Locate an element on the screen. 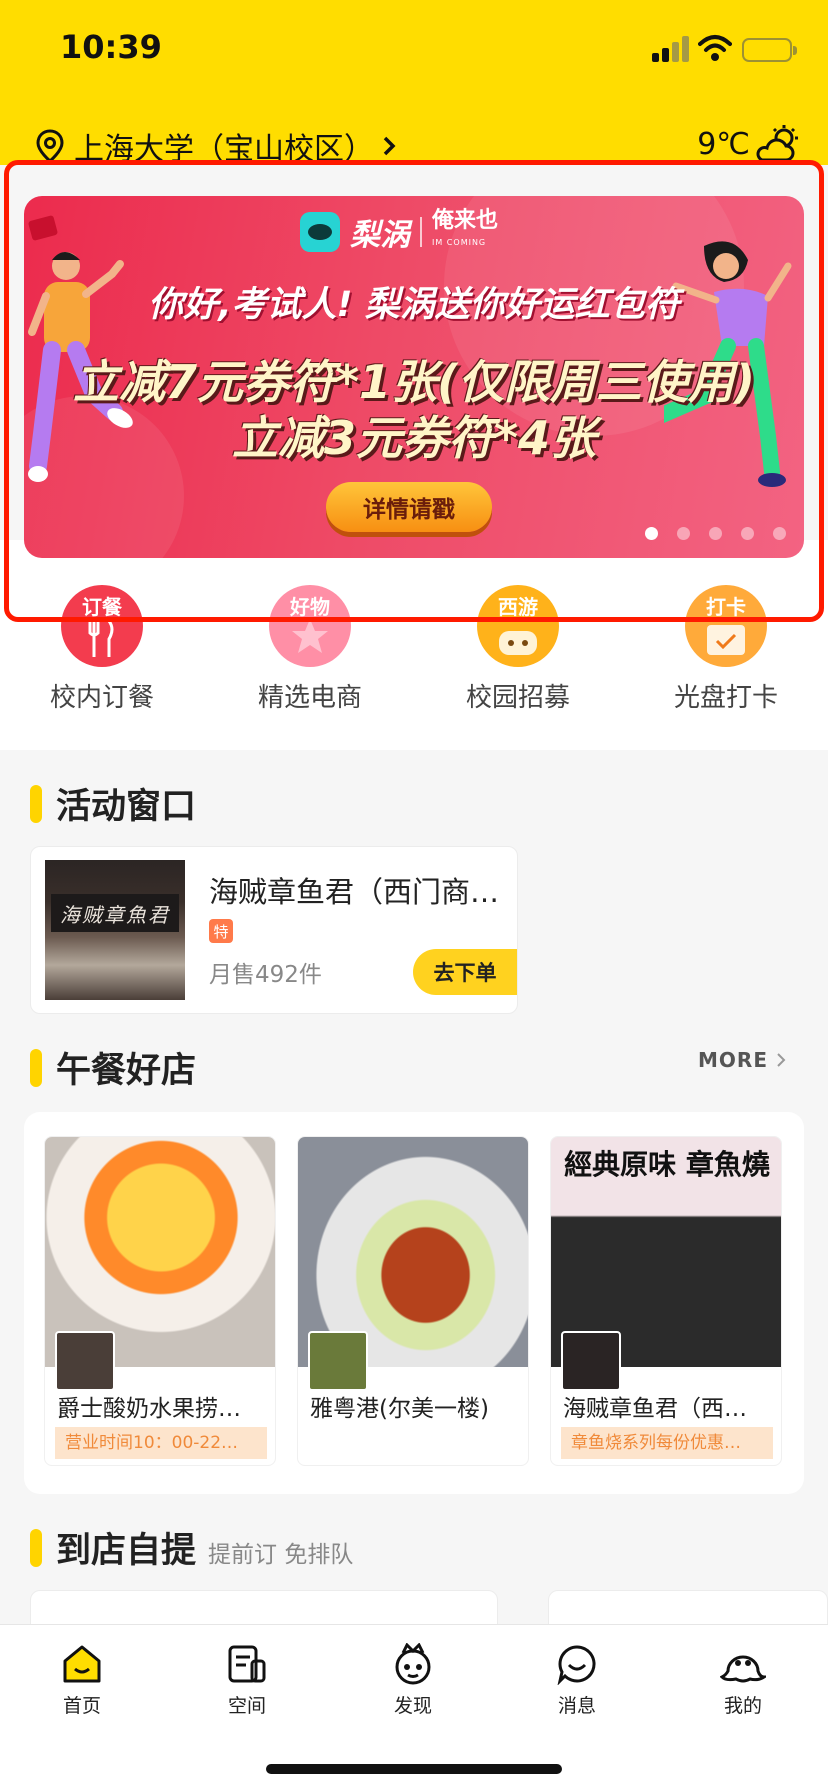 The height and width of the screenshot is (1792, 828). shop-photo: 海贼章魚君 is located at coordinates (115, 930).